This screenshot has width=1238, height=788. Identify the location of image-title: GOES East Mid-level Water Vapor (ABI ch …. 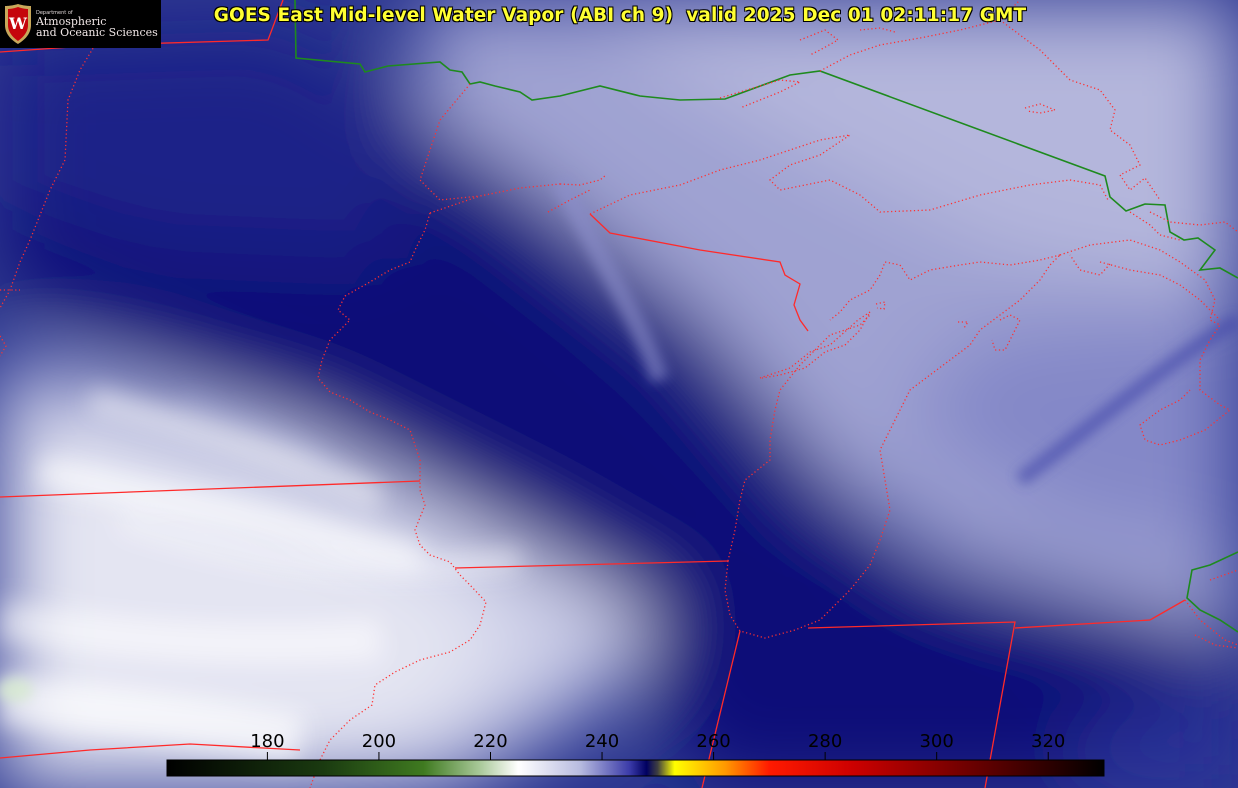
(620, 15).